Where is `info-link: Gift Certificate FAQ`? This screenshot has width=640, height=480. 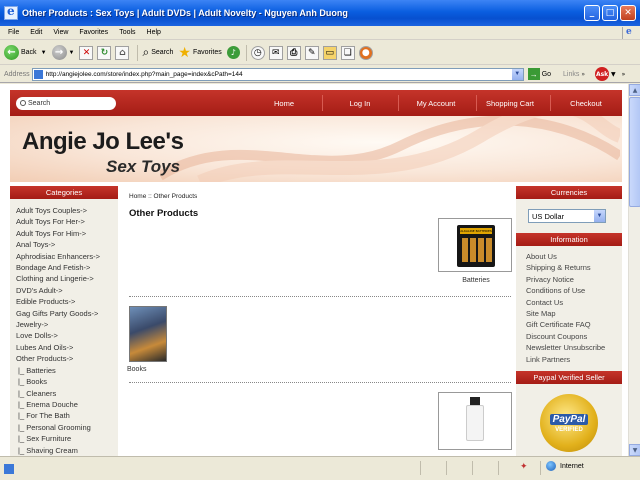 info-link: Gift Certificate FAQ is located at coordinates (574, 324).